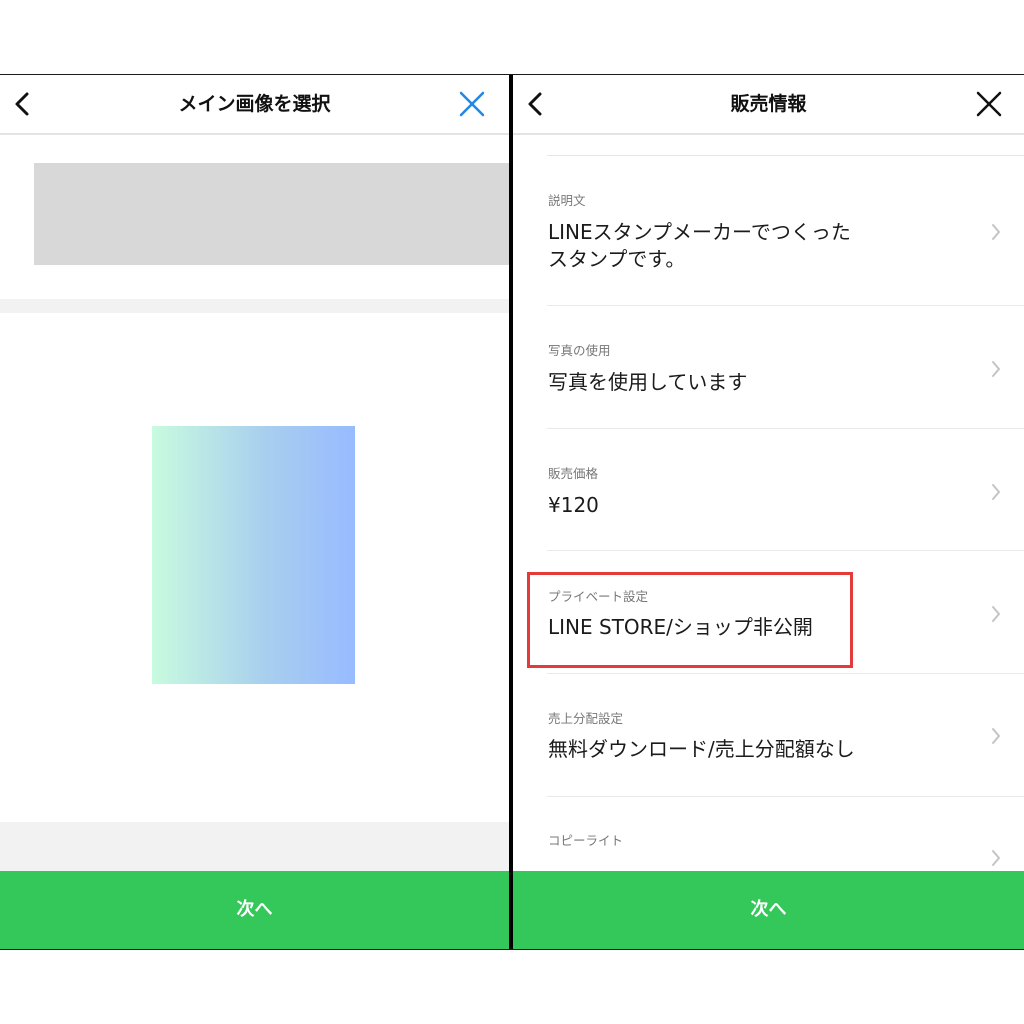 This screenshot has height=1024, width=1024. I want to click on navigation-bar: 販売情報, so click(768, 105).